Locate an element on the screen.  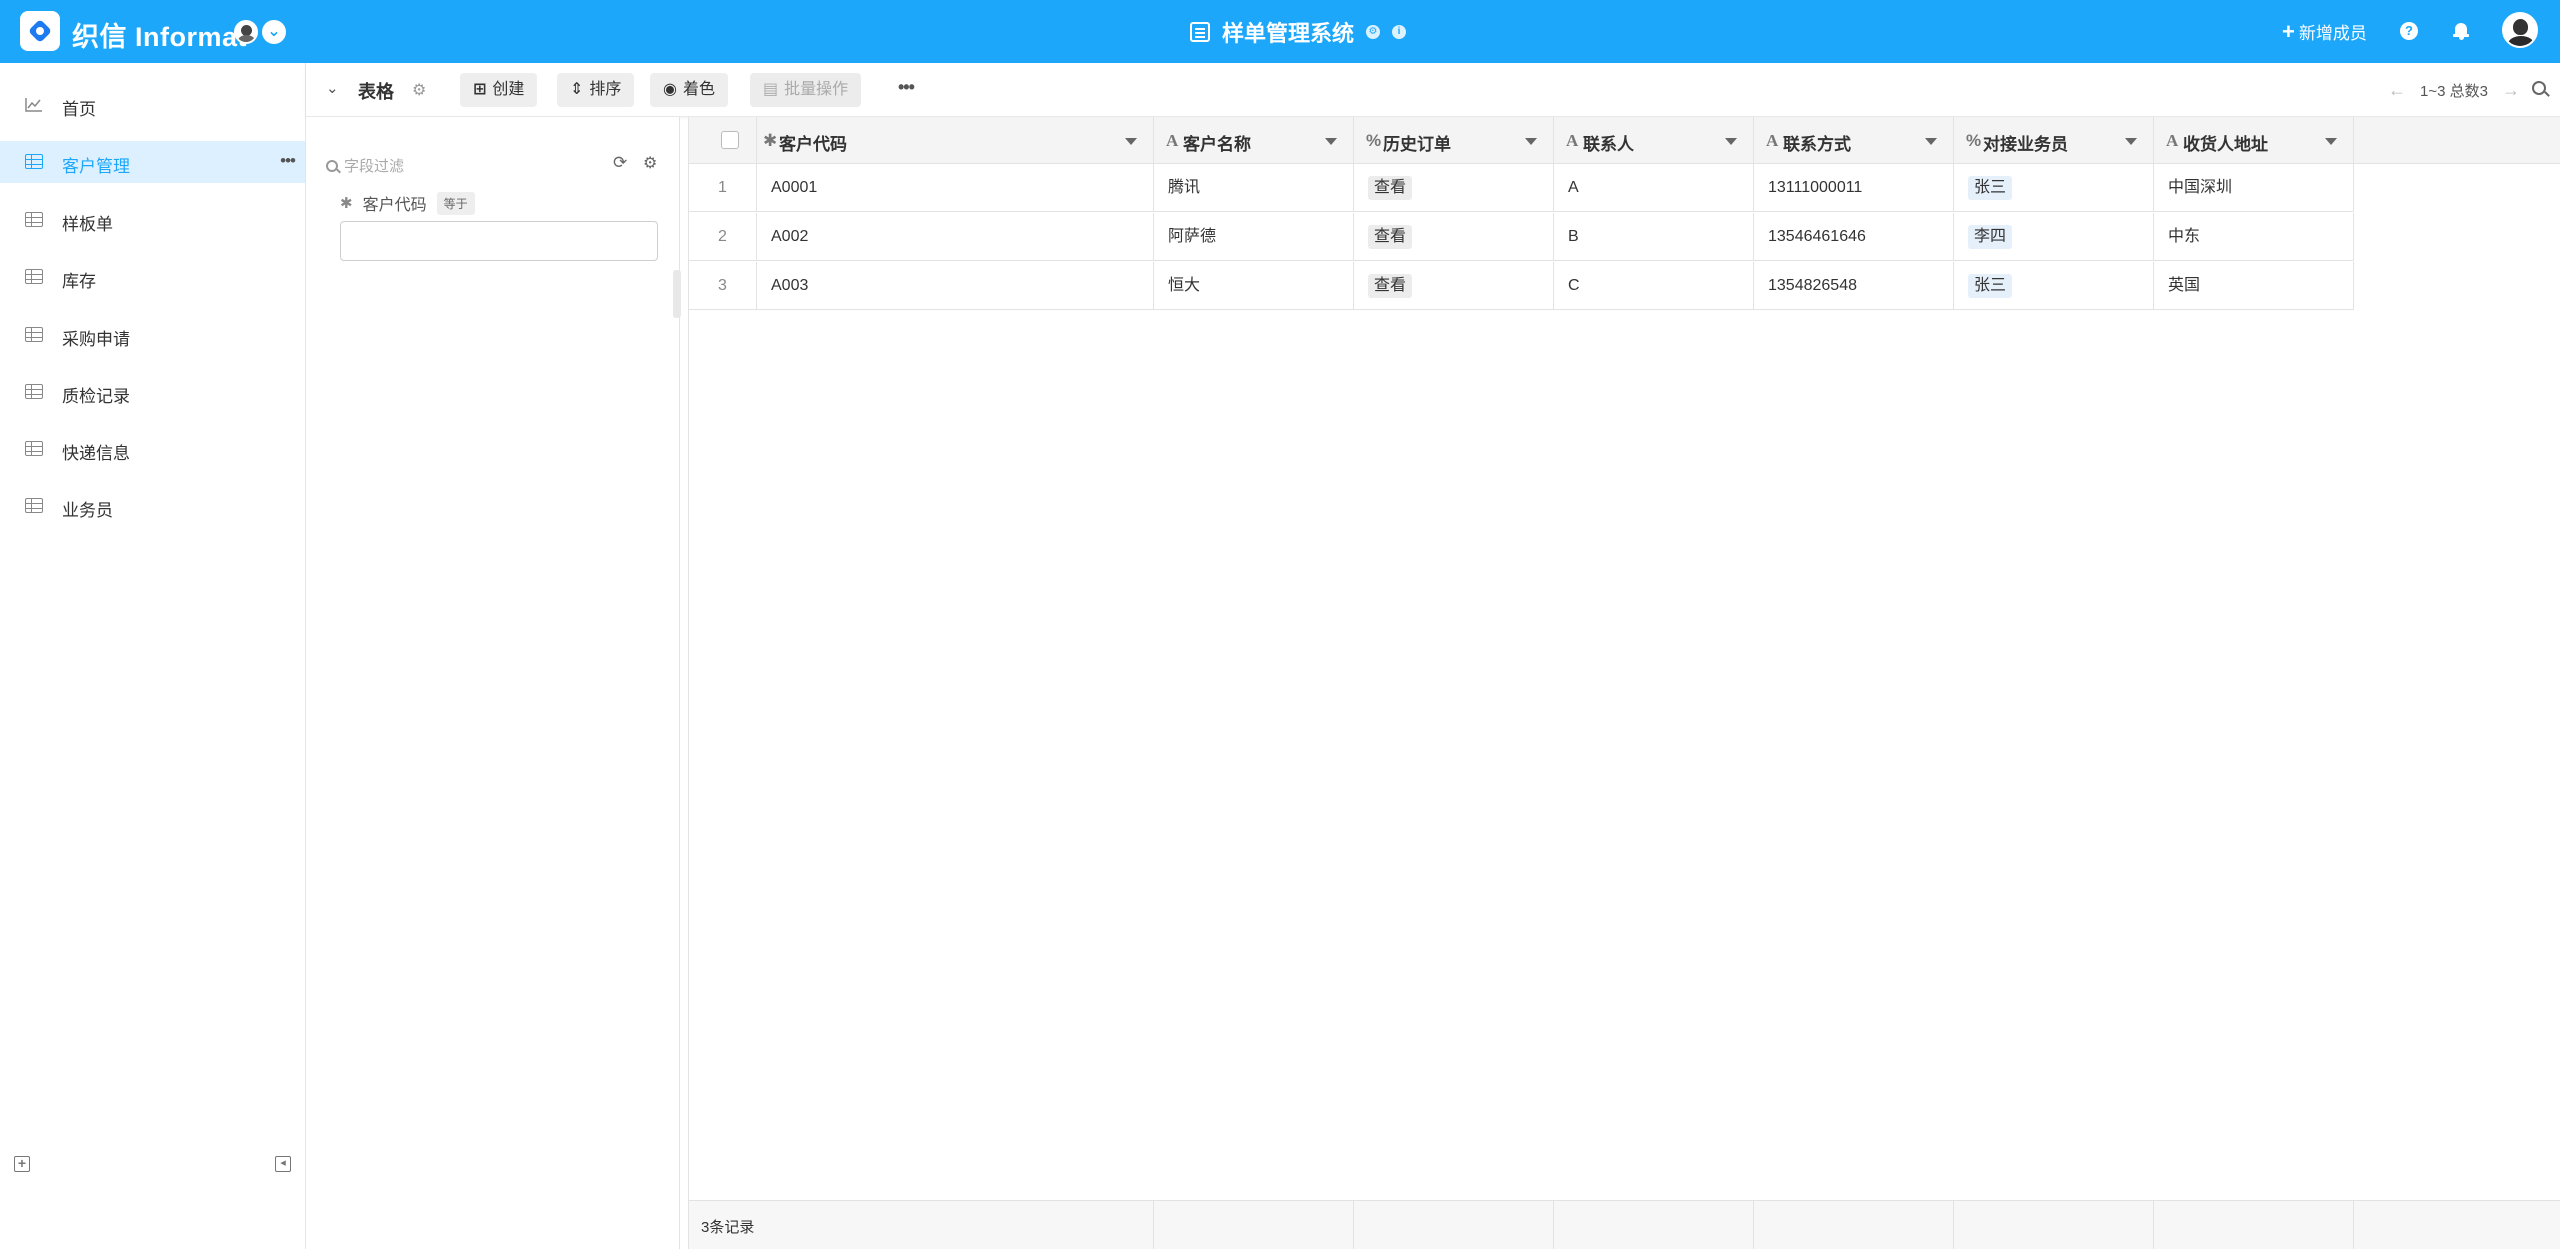
cell-phone: 13111000011 is located at coordinates (1854, 188).